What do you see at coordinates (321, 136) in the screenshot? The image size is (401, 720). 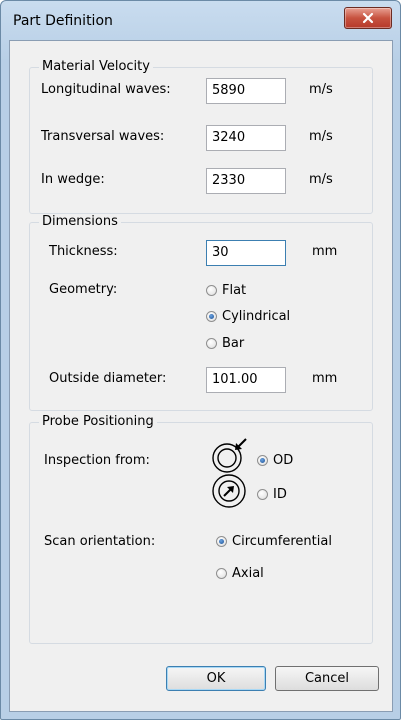 I see `transversal-unit: m/s` at bounding box center [321, 136].